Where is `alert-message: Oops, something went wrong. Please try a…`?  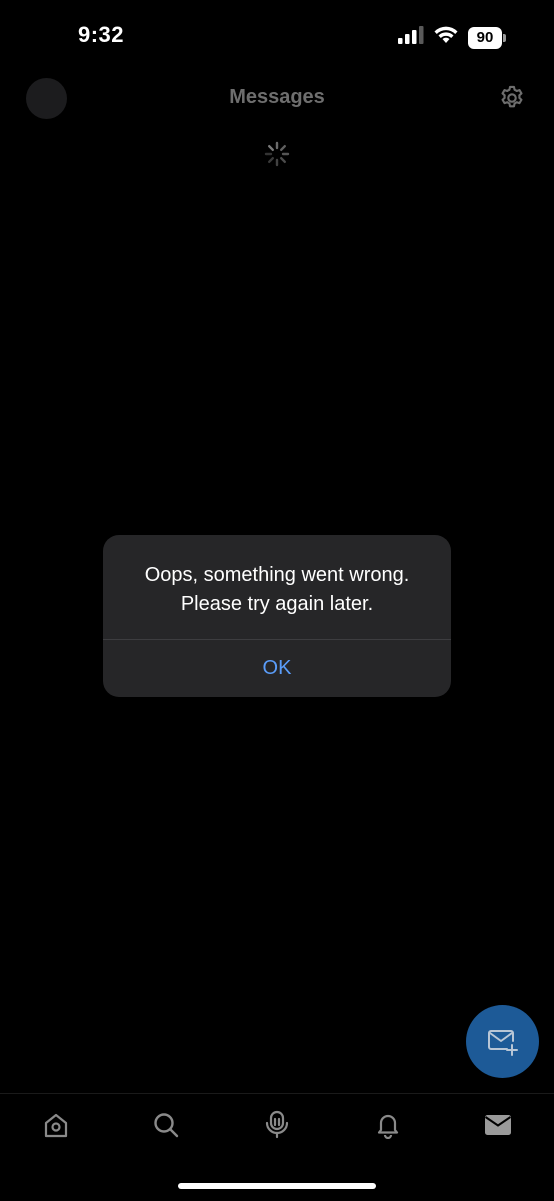
alert-message: Oops, something went wrong. Please try a… is located at coordinates (277, 589).